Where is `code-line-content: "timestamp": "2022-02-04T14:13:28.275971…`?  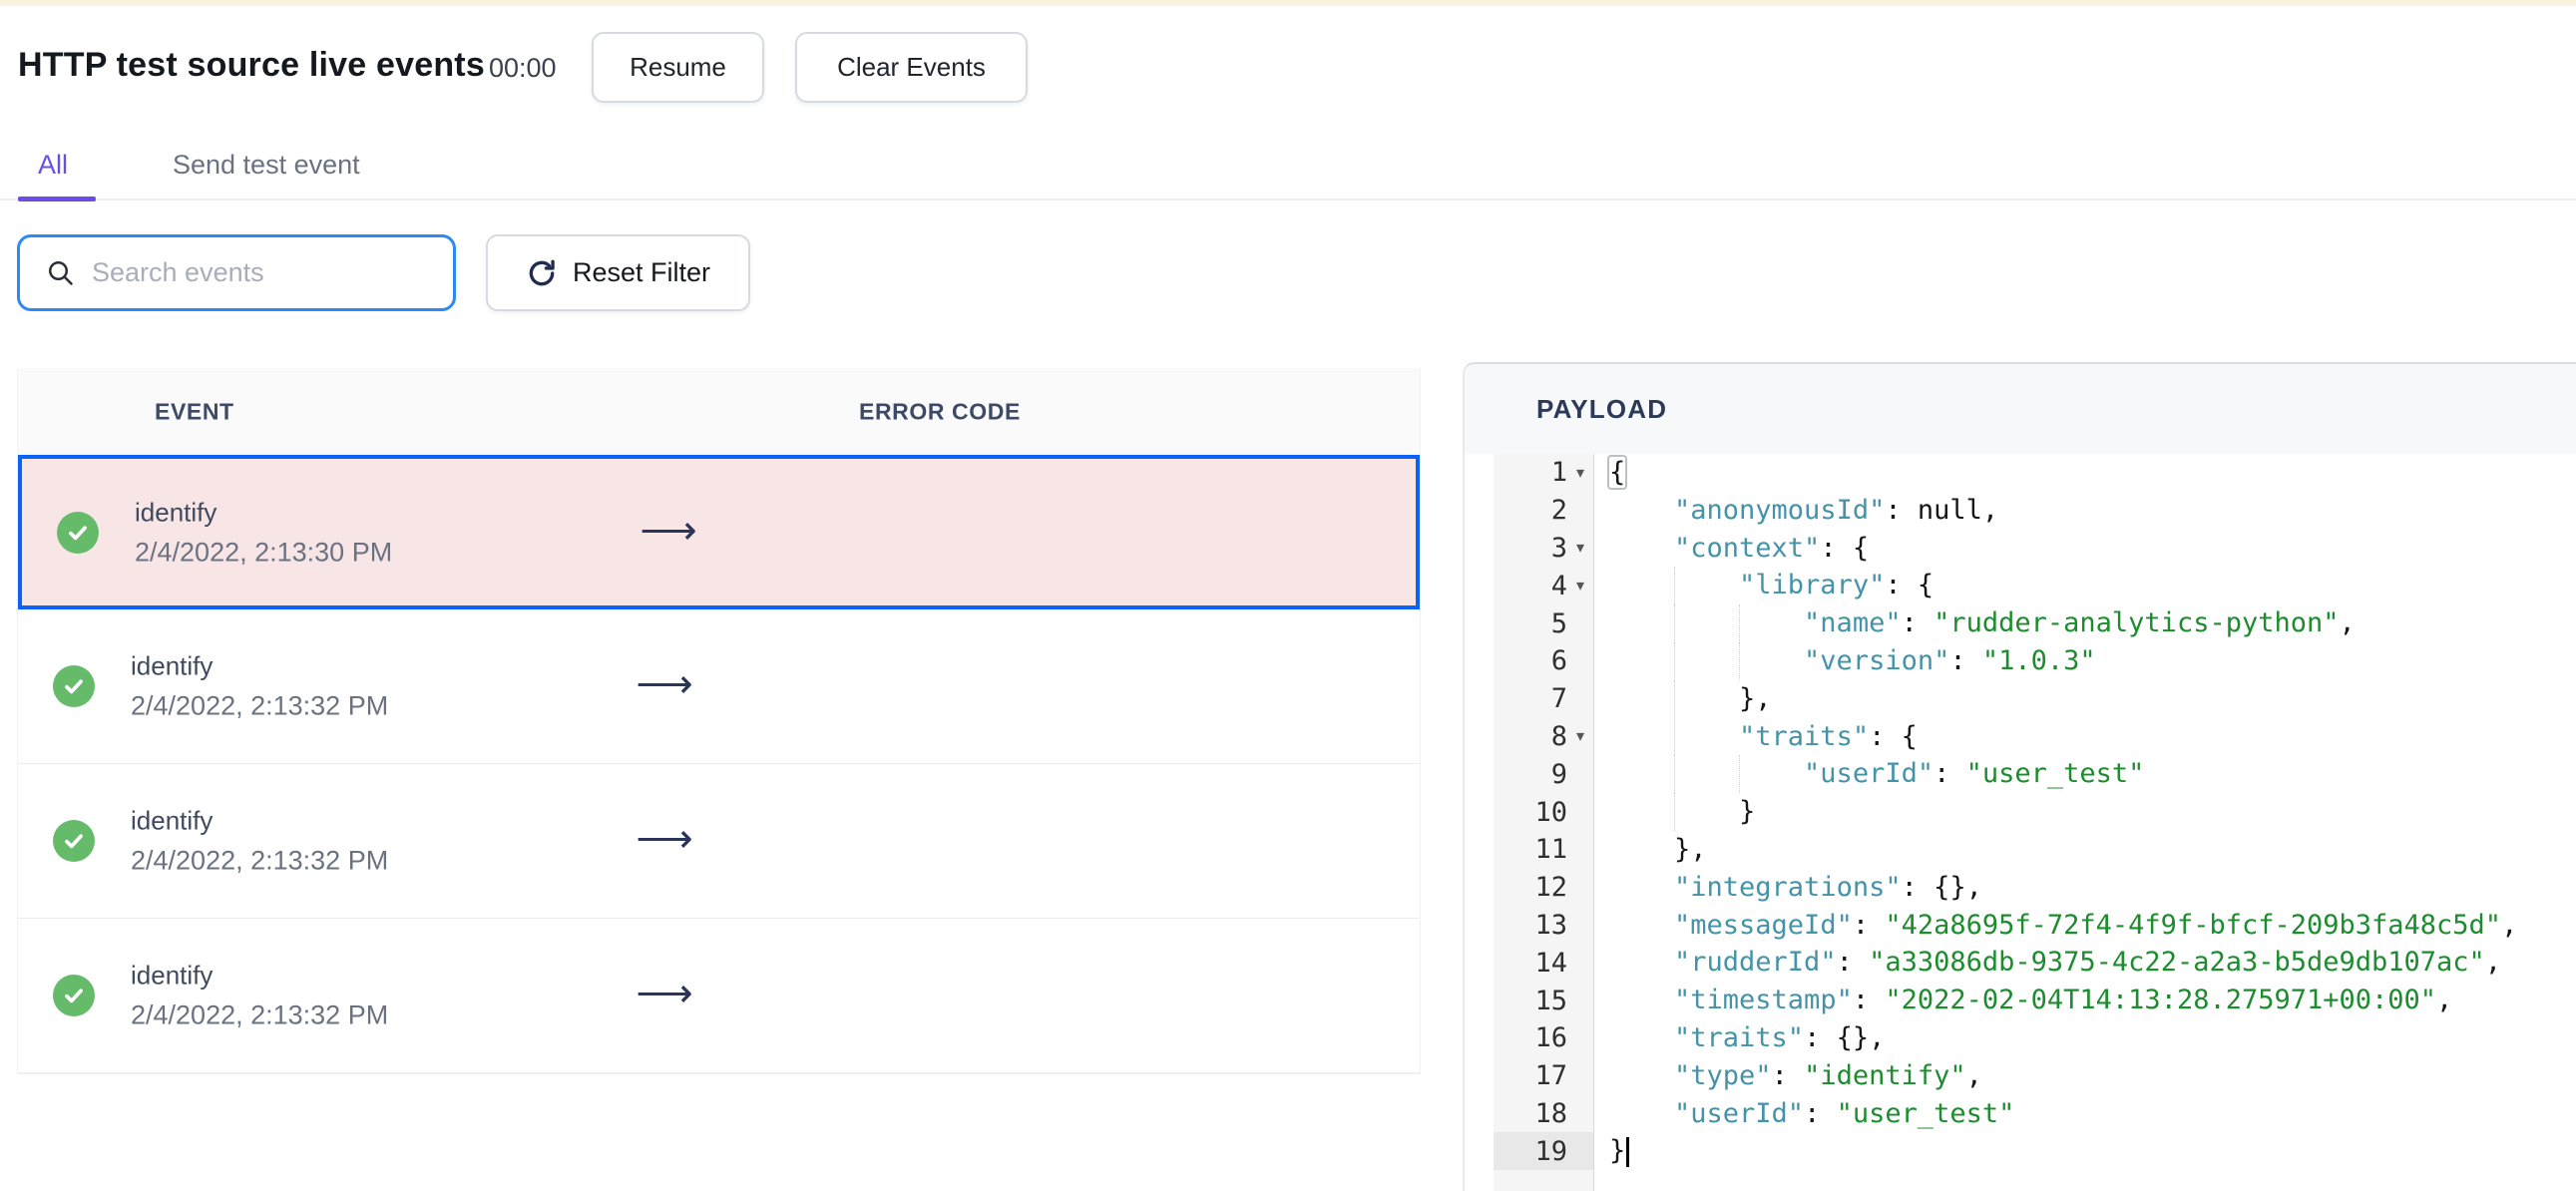
code-line-content: "timestamp": "2022-02-04T14:13:28.275971… is located at coordinates (2085, 1001).